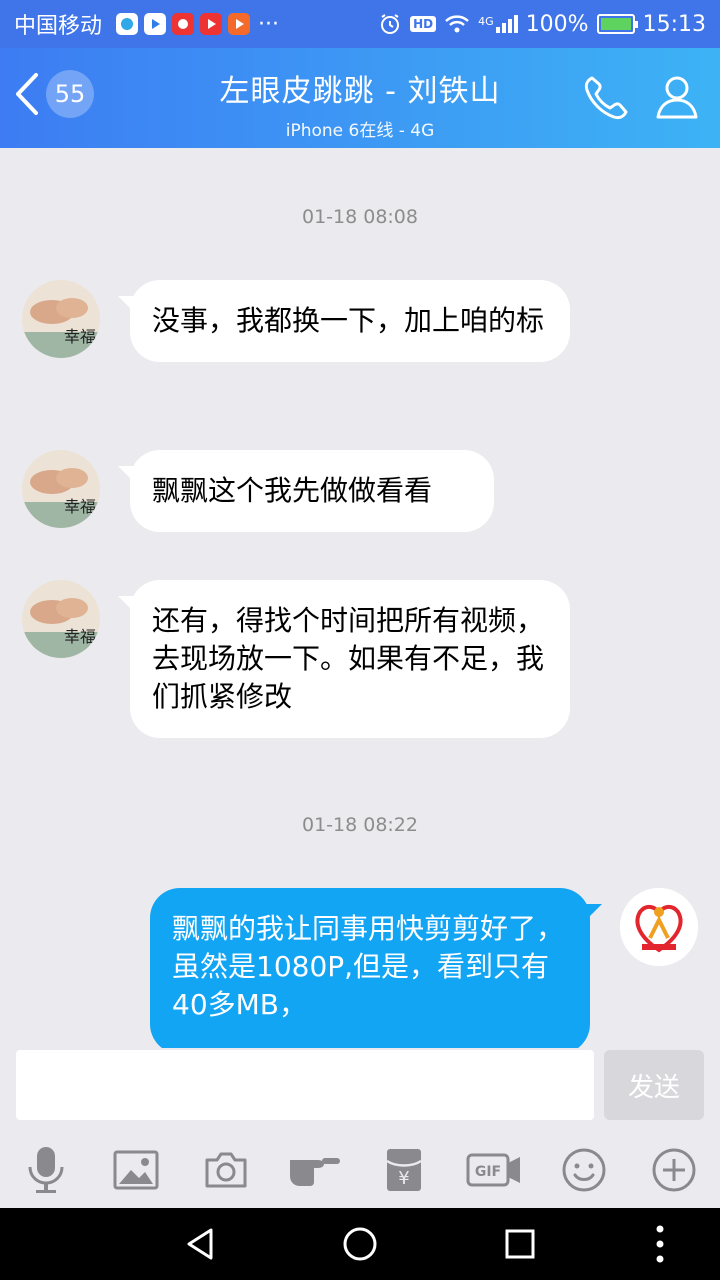 This screenshot has width=720, height=1280. I want to click on emoji-button, so click(584, 1170).